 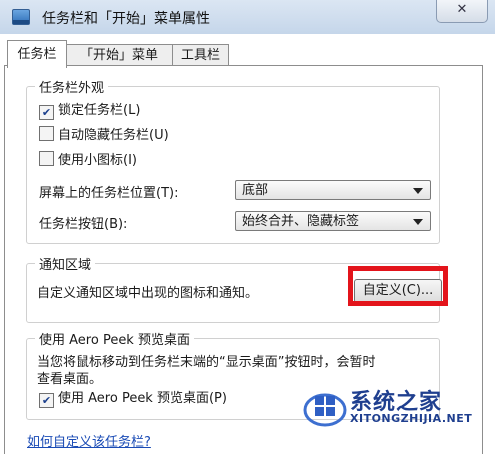 I want to click on group-title-notification: 通知区域, so click(x=65, y=263).